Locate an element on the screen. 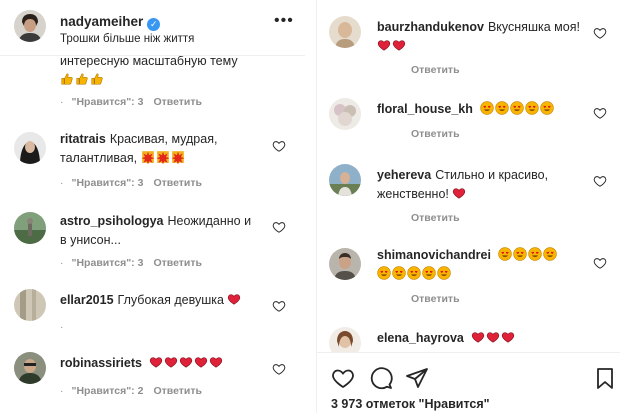  save-bookmark-icon is located at coordinates (605, 378).